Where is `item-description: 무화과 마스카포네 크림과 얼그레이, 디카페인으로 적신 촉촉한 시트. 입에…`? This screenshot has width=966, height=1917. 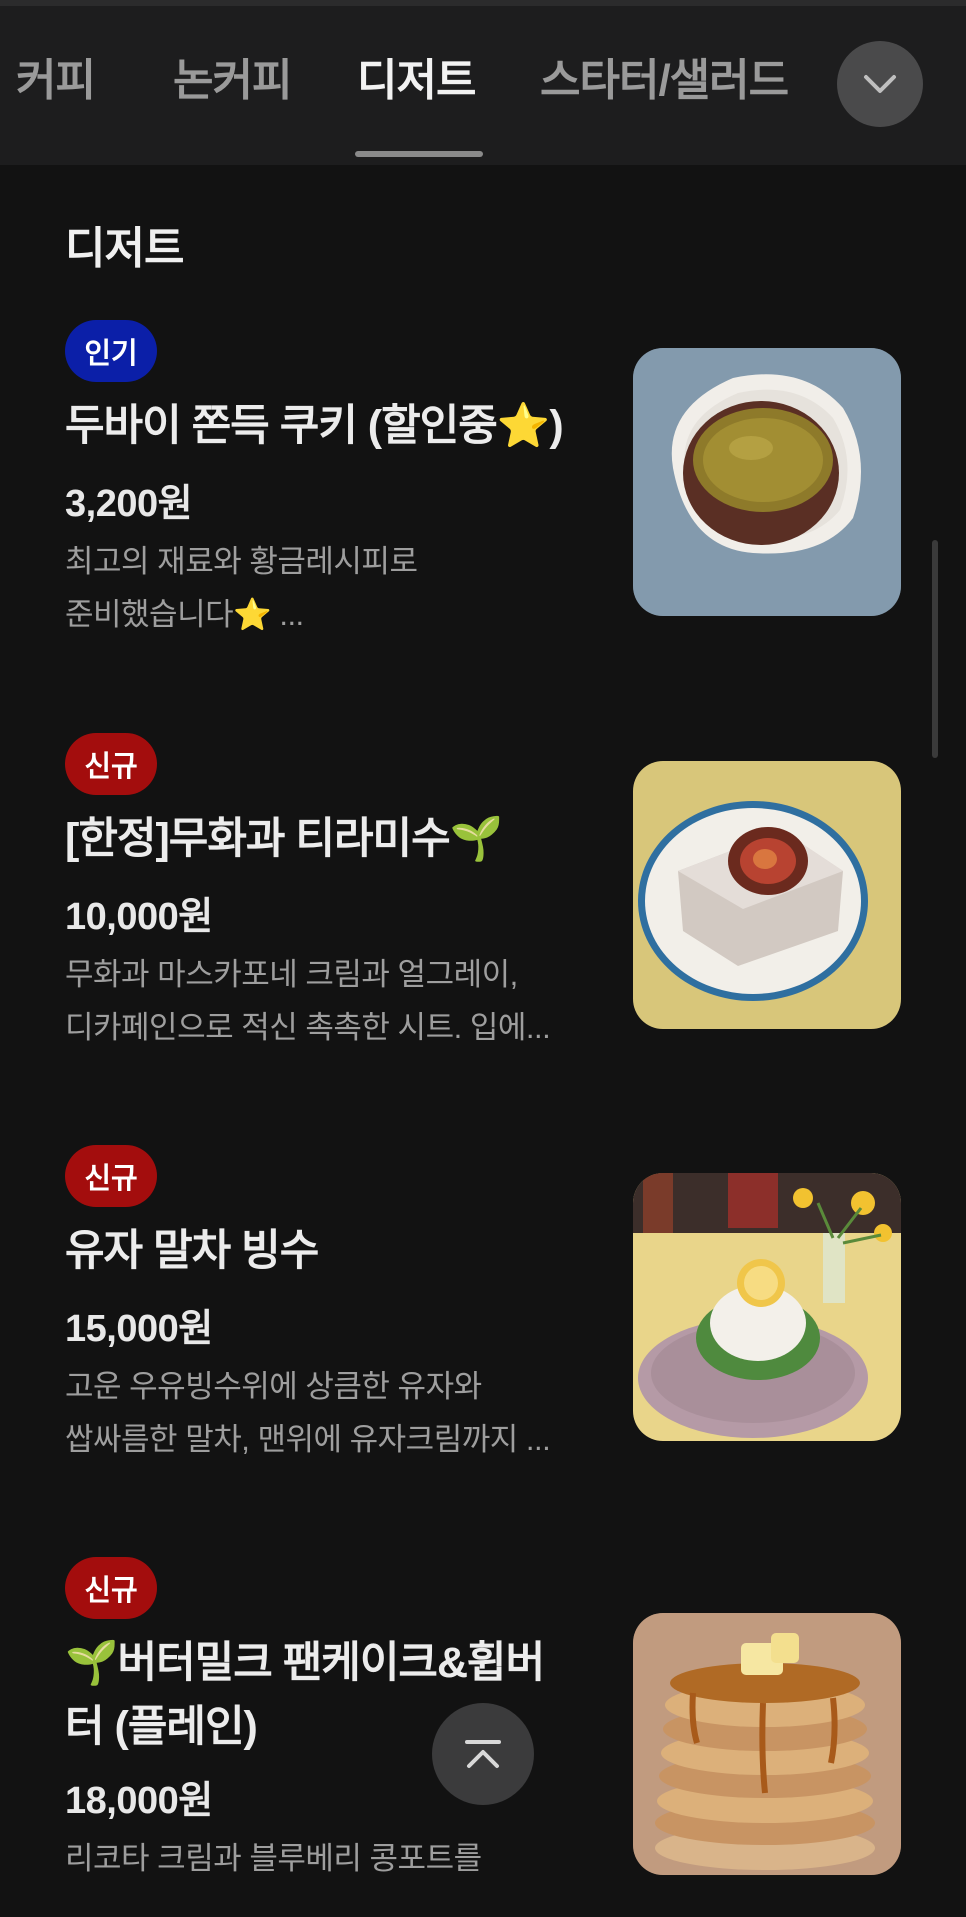 item-description: 무화과 마스카포네 크림과 얼그레이, 디카페인으로 적신 촉촉한 시트. 입에… is located at coordinates (308, 1001).